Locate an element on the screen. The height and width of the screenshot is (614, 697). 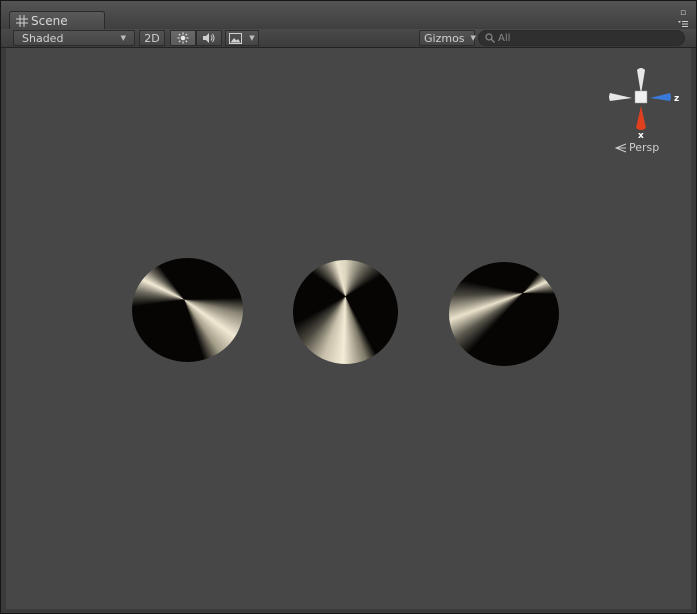
sun-icon is located at coordinates (183, 38).